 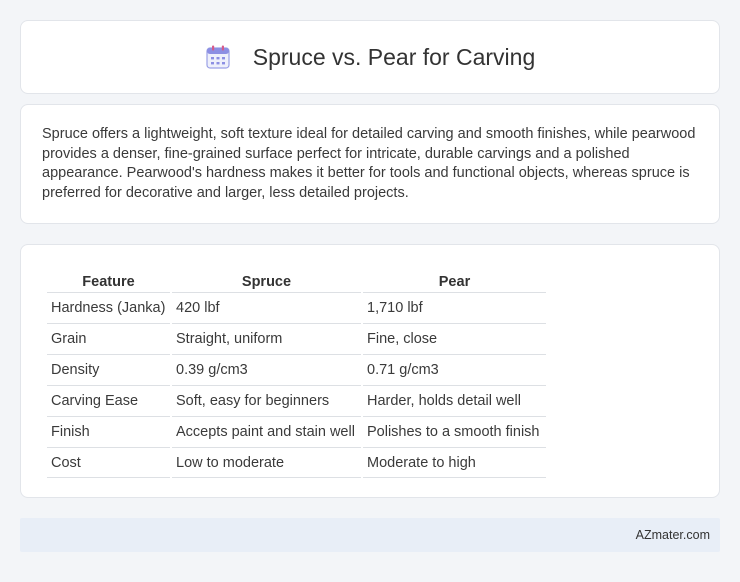 I want to click on table-row: Hardness (Janka) 420 lbf 1,710 lbf, so click(x=296, y=307).